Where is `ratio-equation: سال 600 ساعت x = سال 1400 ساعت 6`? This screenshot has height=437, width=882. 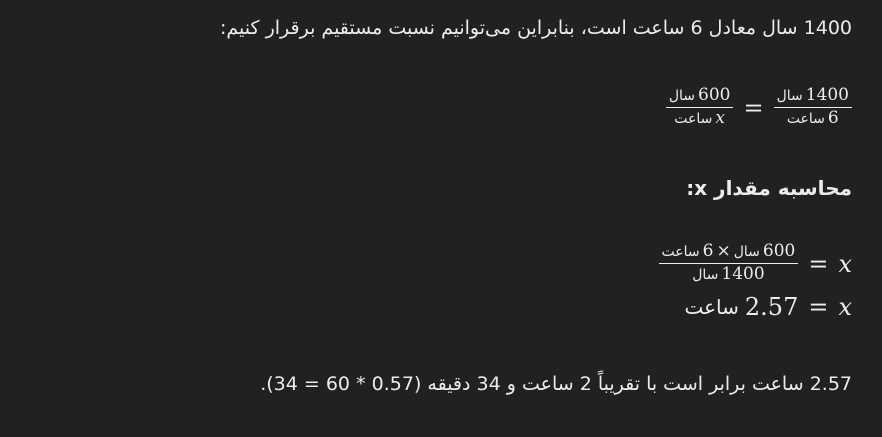
ratio-equation: سال 600 ساعت x = سال 1400 ساعت 6 is located at coordinates (758, 107).